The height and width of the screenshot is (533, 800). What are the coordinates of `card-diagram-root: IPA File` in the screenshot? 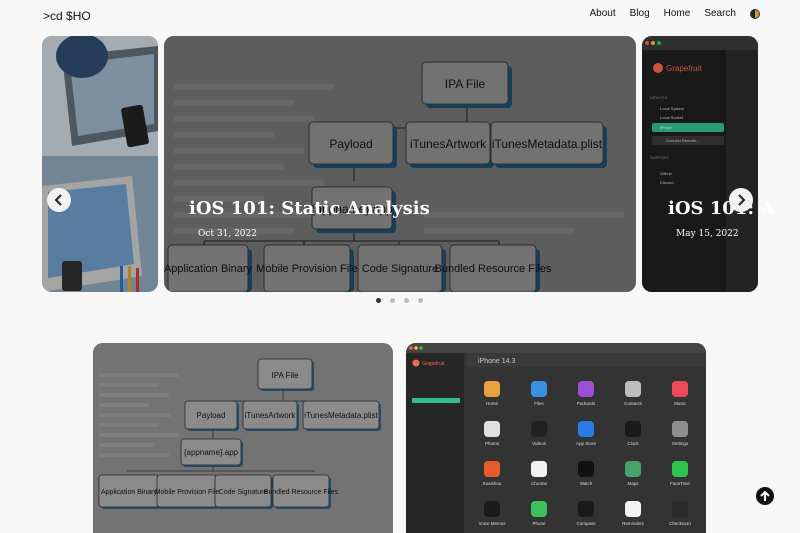 It's located at (286, 375).